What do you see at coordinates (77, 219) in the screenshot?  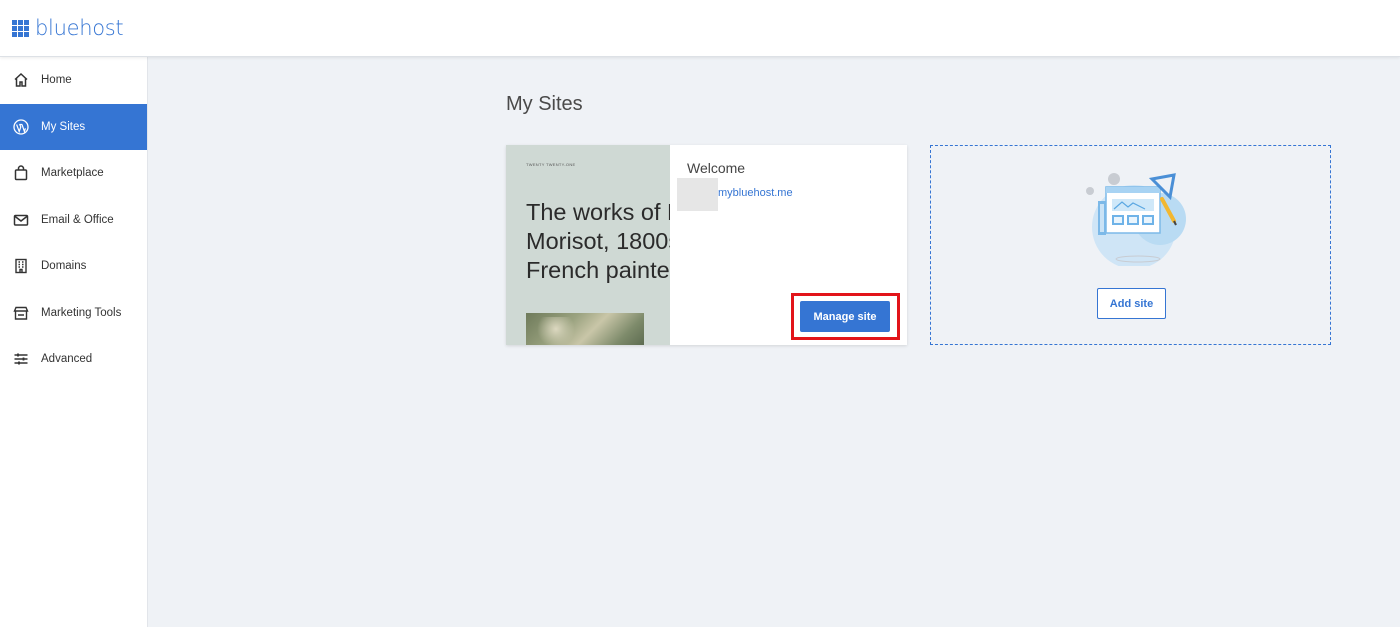 I see `sidebar-item-label: Email & Office` at bounding box center [77, 219].